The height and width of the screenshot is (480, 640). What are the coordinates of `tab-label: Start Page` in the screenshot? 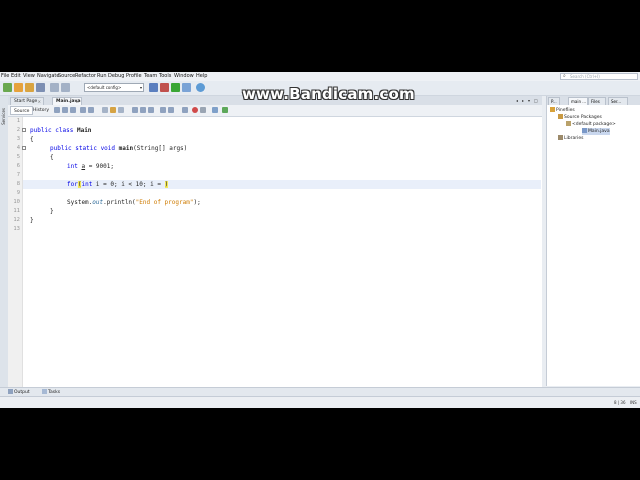 It's located at (26, 101).